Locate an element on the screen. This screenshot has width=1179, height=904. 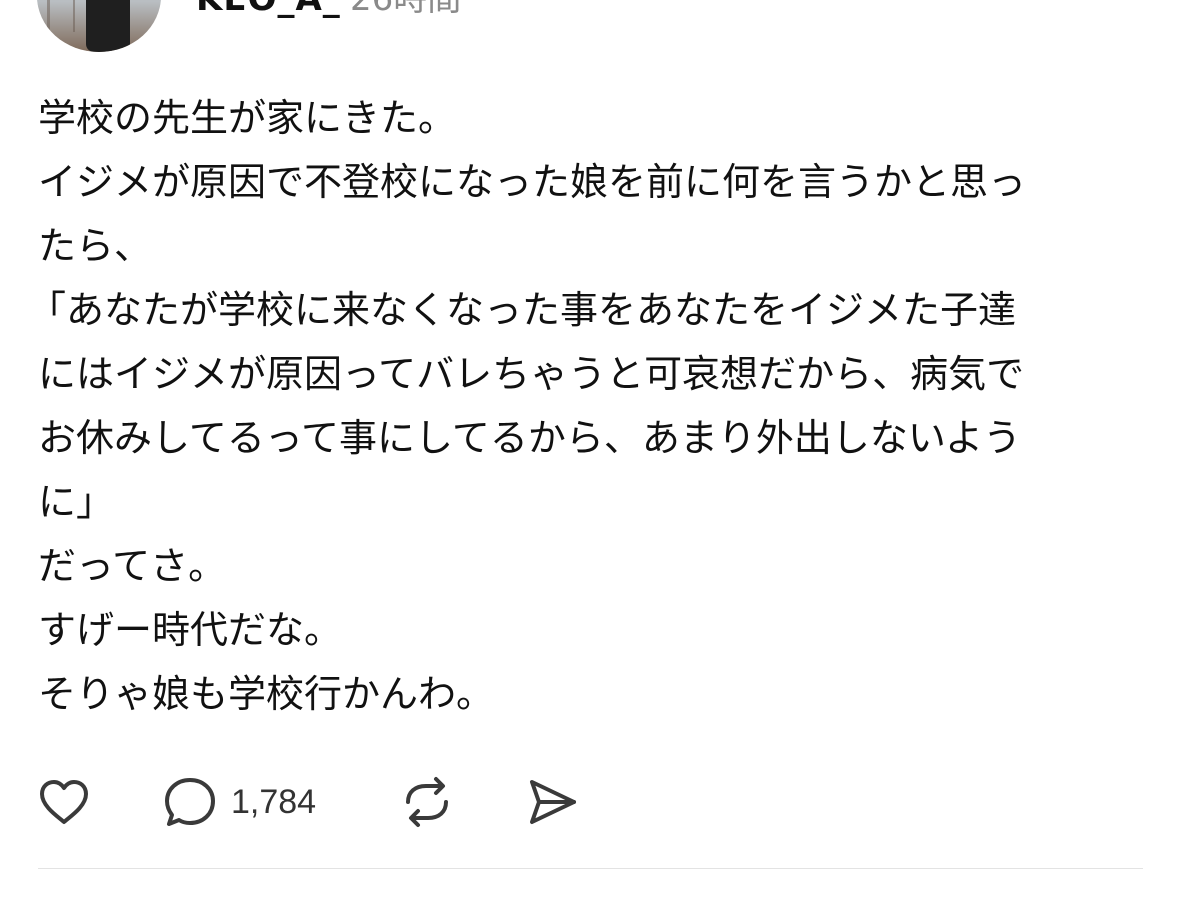
post-time: 26時間 is located at coordinates (405, 8).